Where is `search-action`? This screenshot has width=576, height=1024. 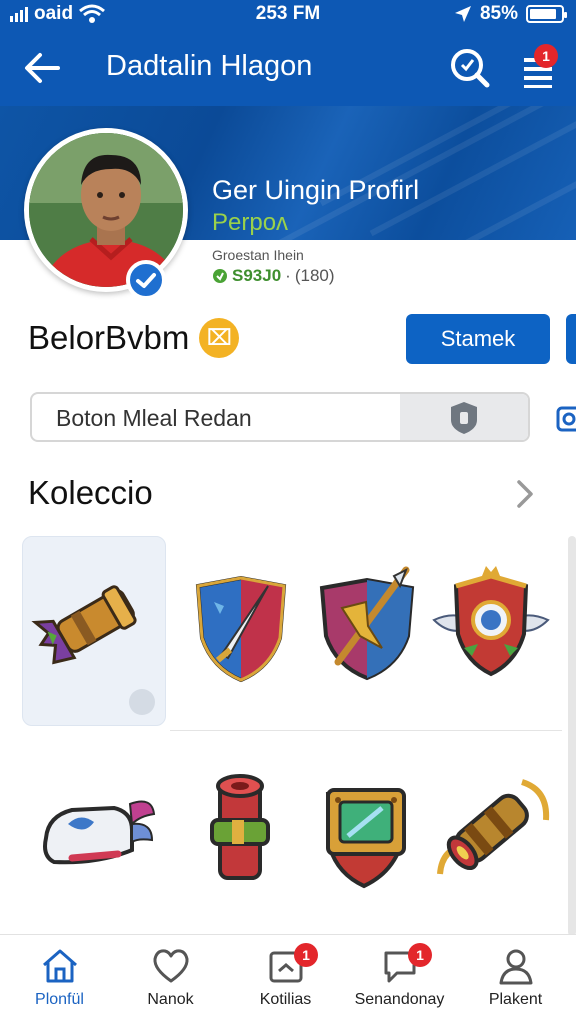
search-action is located at coordinates (464, 417).